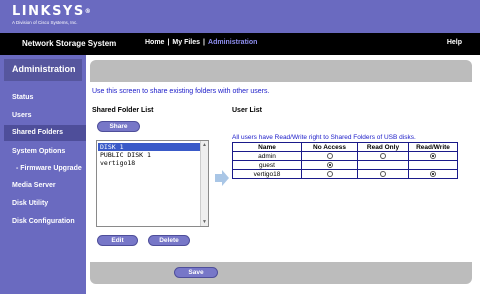 The width and height of the screenshot is (480, 294). I want to click on delete-button: Delete, so click(169, 240).